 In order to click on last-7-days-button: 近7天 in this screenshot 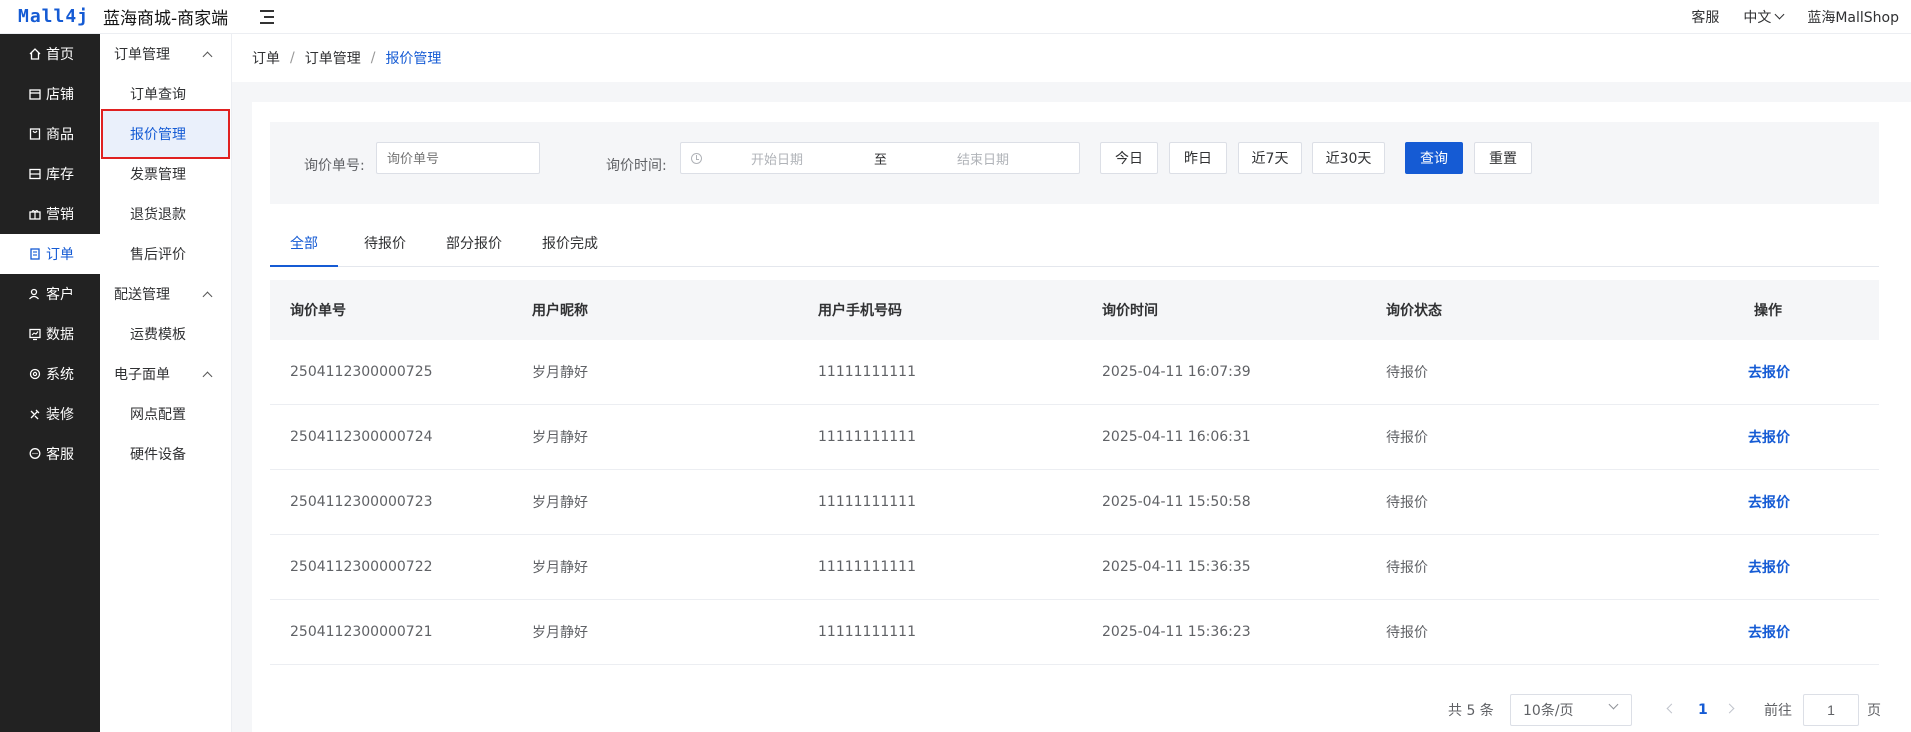, I will do `click(1270, 158)`.